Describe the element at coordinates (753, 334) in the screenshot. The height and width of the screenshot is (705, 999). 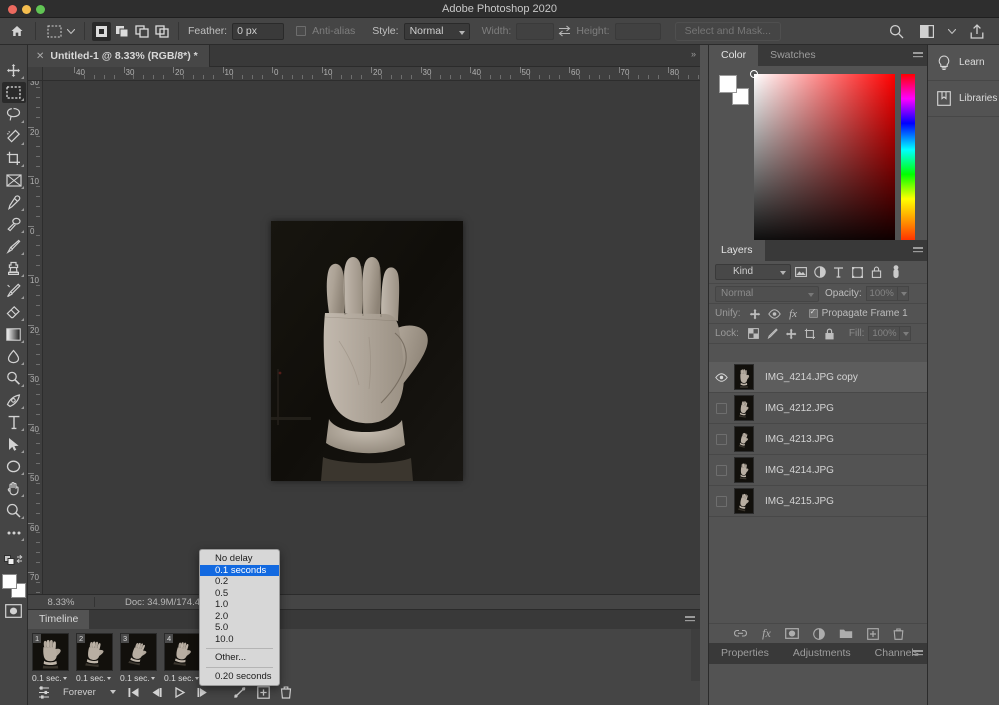
I see `lock-transparent-pixels-icon` at that location.